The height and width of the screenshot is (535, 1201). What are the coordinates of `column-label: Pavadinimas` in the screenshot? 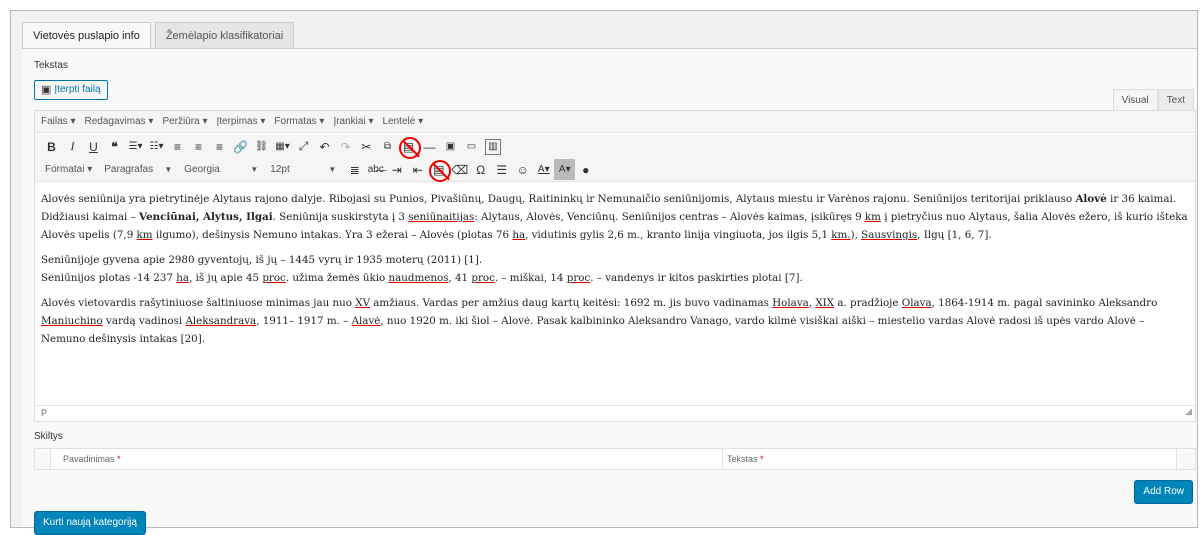 It's located at (89, 459).